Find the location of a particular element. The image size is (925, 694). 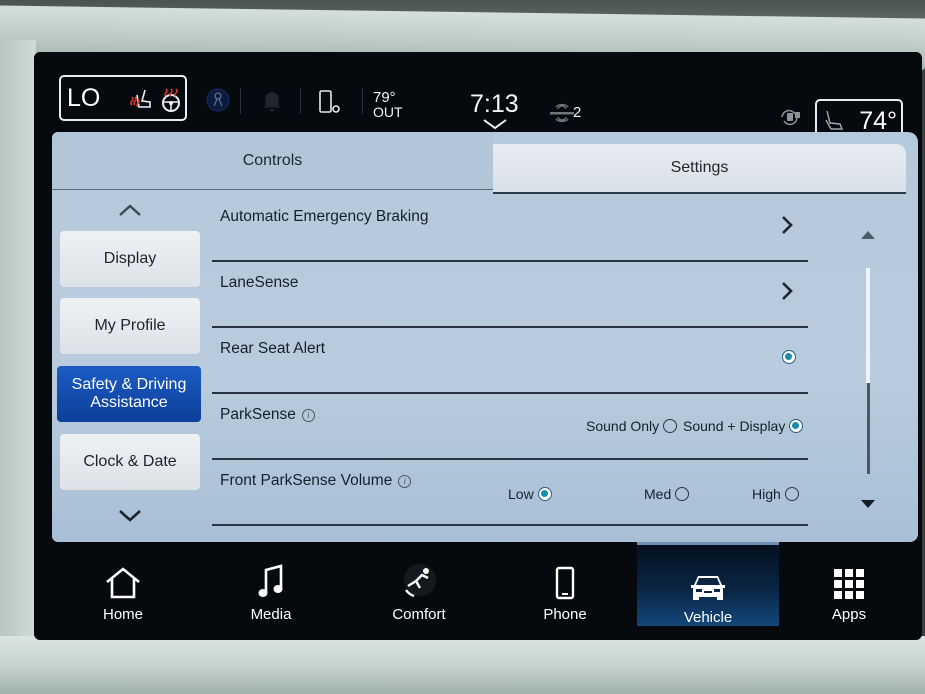

bezel-trim-left is located at coordinates (18, 340).